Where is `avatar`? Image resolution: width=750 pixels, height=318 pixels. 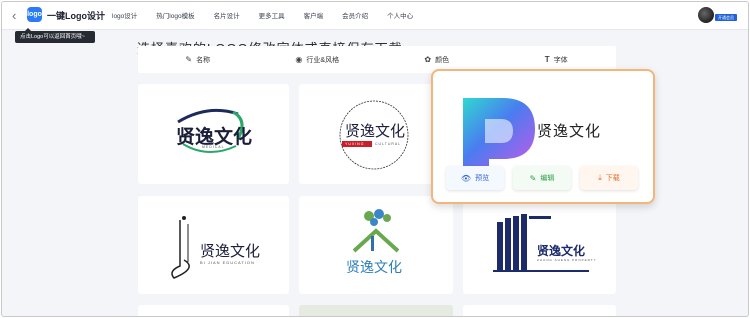 avatar is located at coordinates (706, 15).